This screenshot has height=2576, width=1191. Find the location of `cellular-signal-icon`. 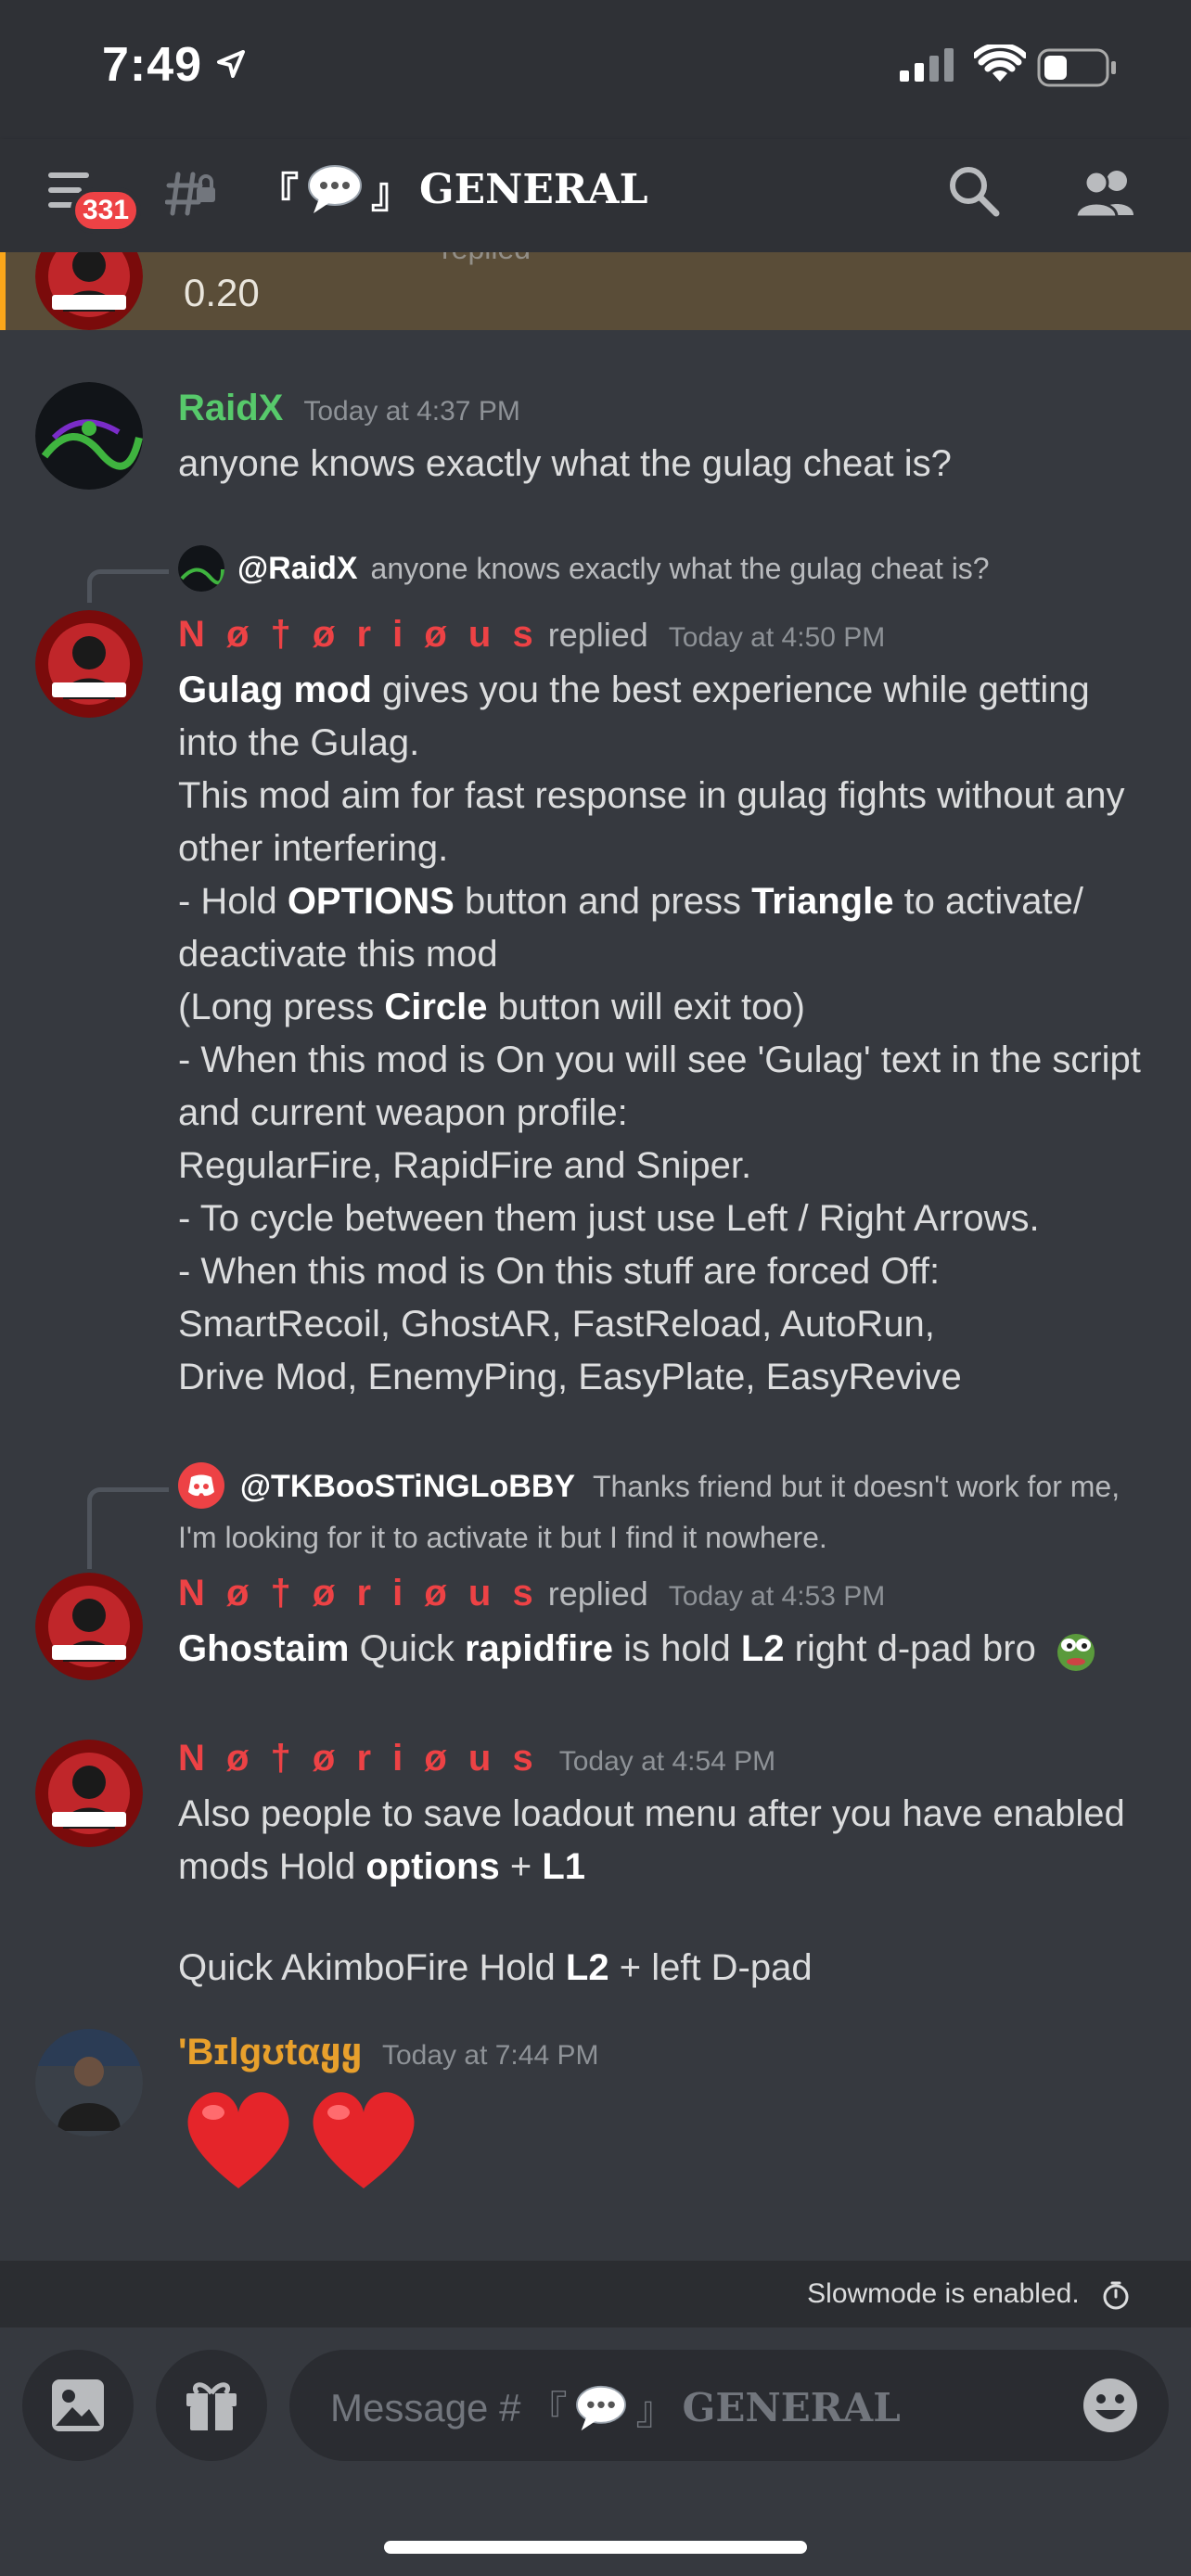

cellular-signal-icon is located at coordinates (927, 65).